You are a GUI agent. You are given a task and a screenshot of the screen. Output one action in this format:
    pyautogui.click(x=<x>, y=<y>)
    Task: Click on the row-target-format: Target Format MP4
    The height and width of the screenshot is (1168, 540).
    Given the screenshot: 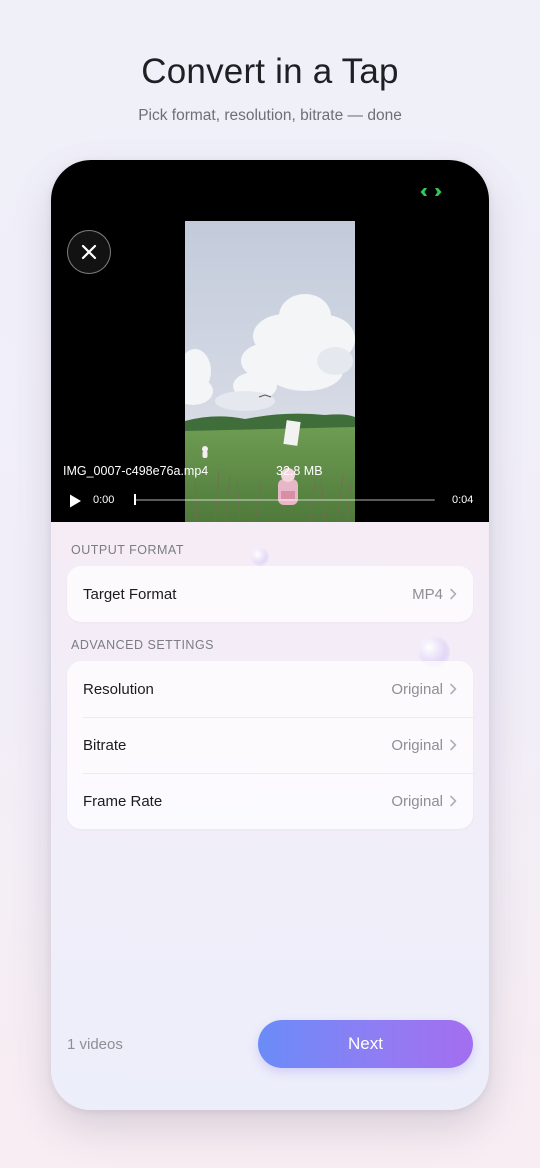 What is the action you would take?
    pyautogui.click(x=270, y=594)
    